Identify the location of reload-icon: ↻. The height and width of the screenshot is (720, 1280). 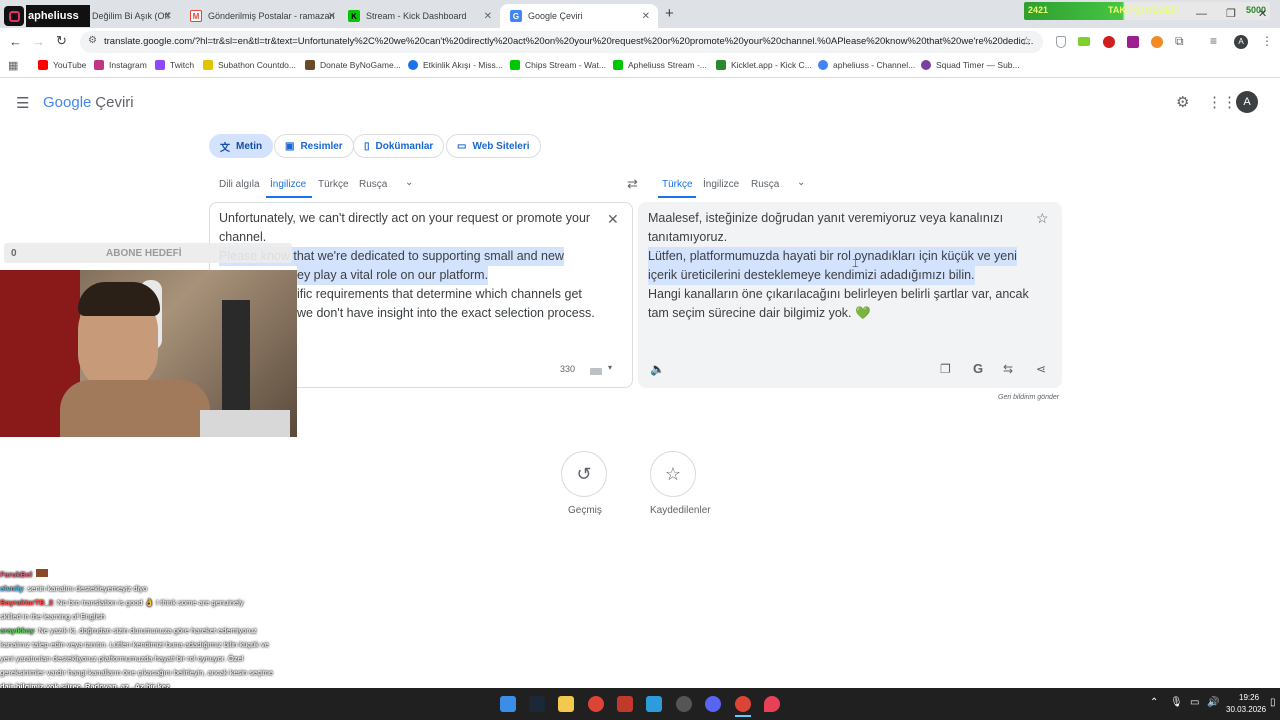
(61, 41).